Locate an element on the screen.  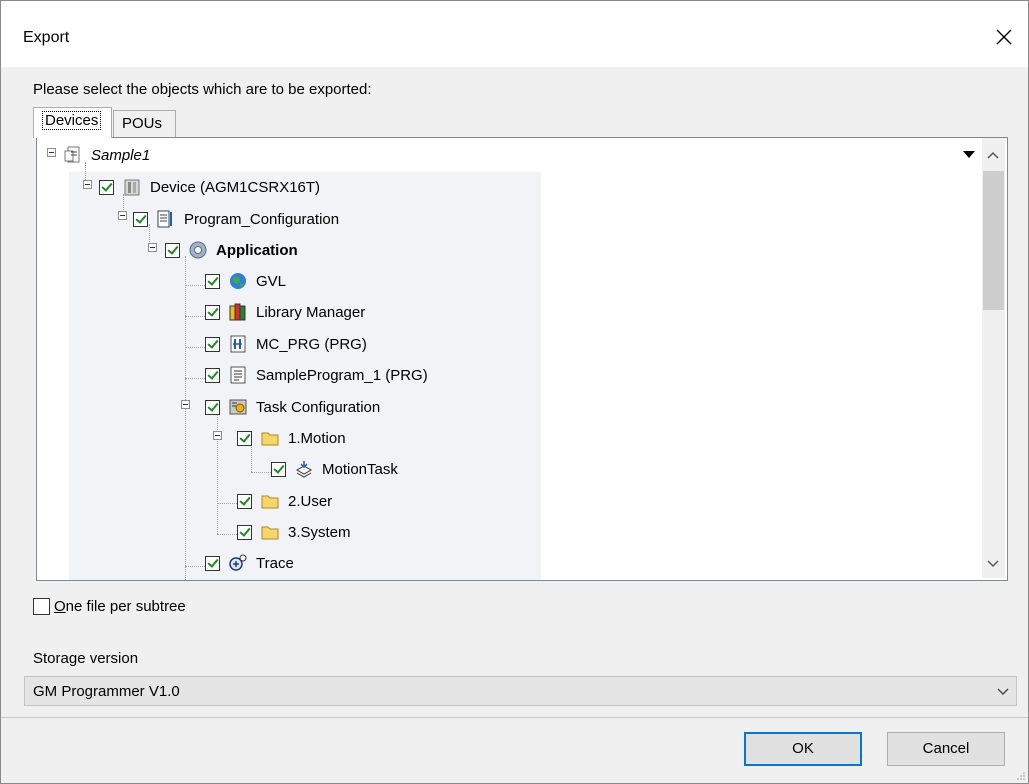
dialog-title: Export is located at coordinates (46, 37).